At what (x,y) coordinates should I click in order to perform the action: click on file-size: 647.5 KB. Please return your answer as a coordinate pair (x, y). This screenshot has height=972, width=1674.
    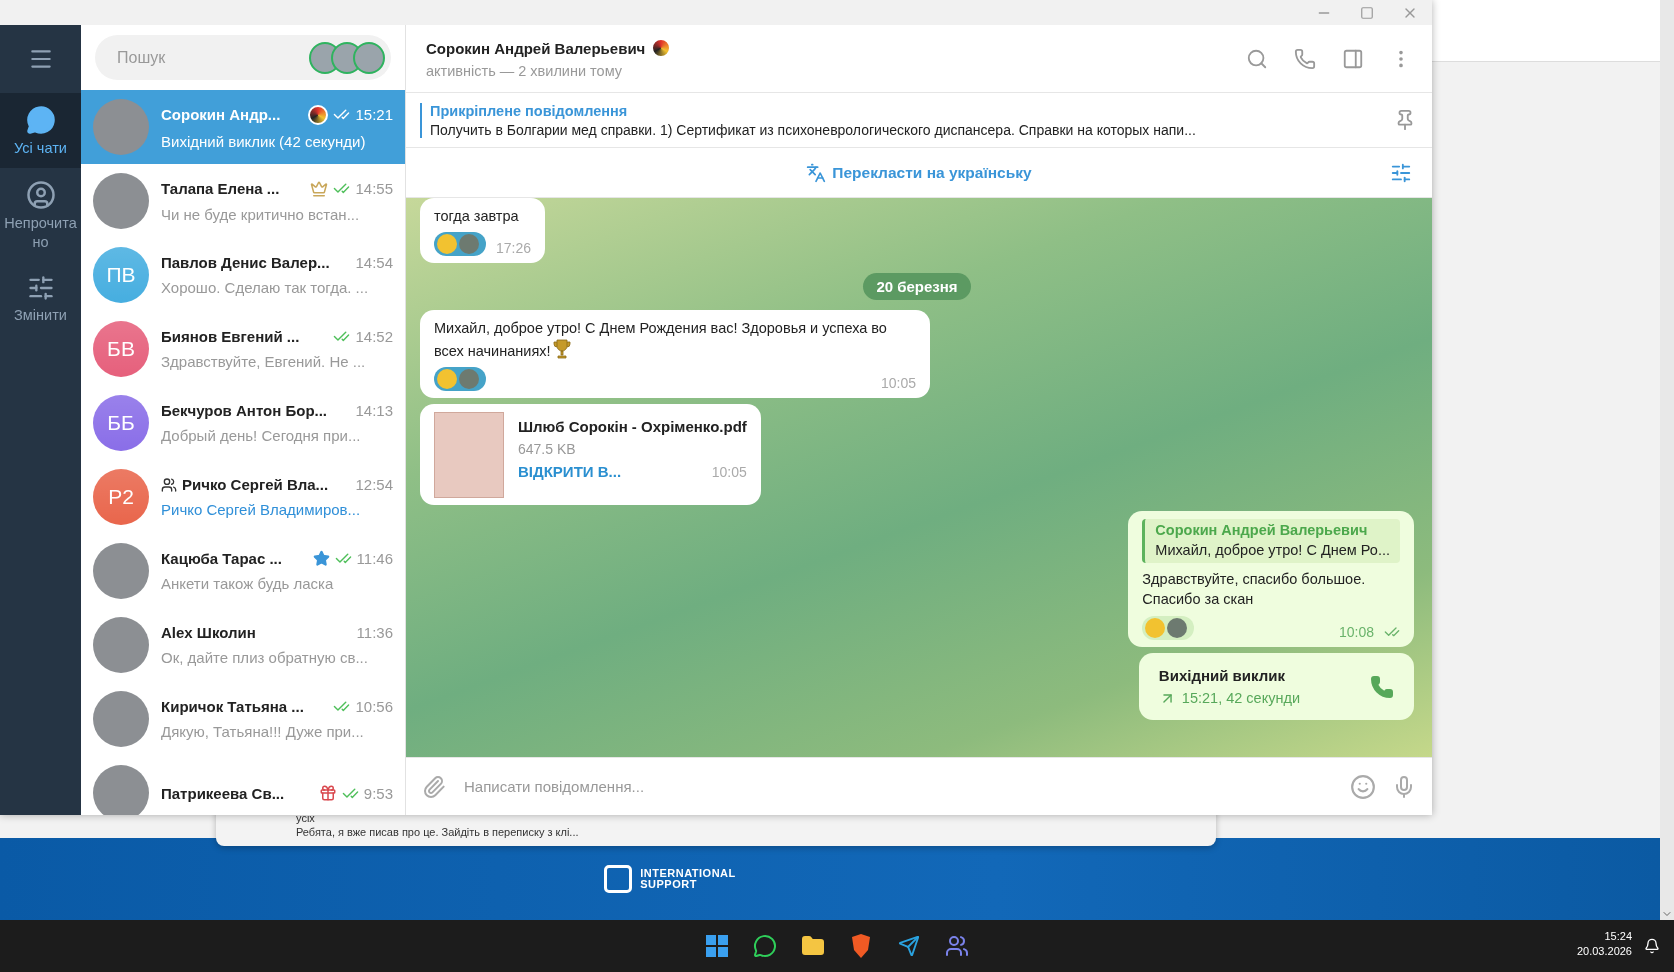
    Looking at the image, I should click on (547, 448).